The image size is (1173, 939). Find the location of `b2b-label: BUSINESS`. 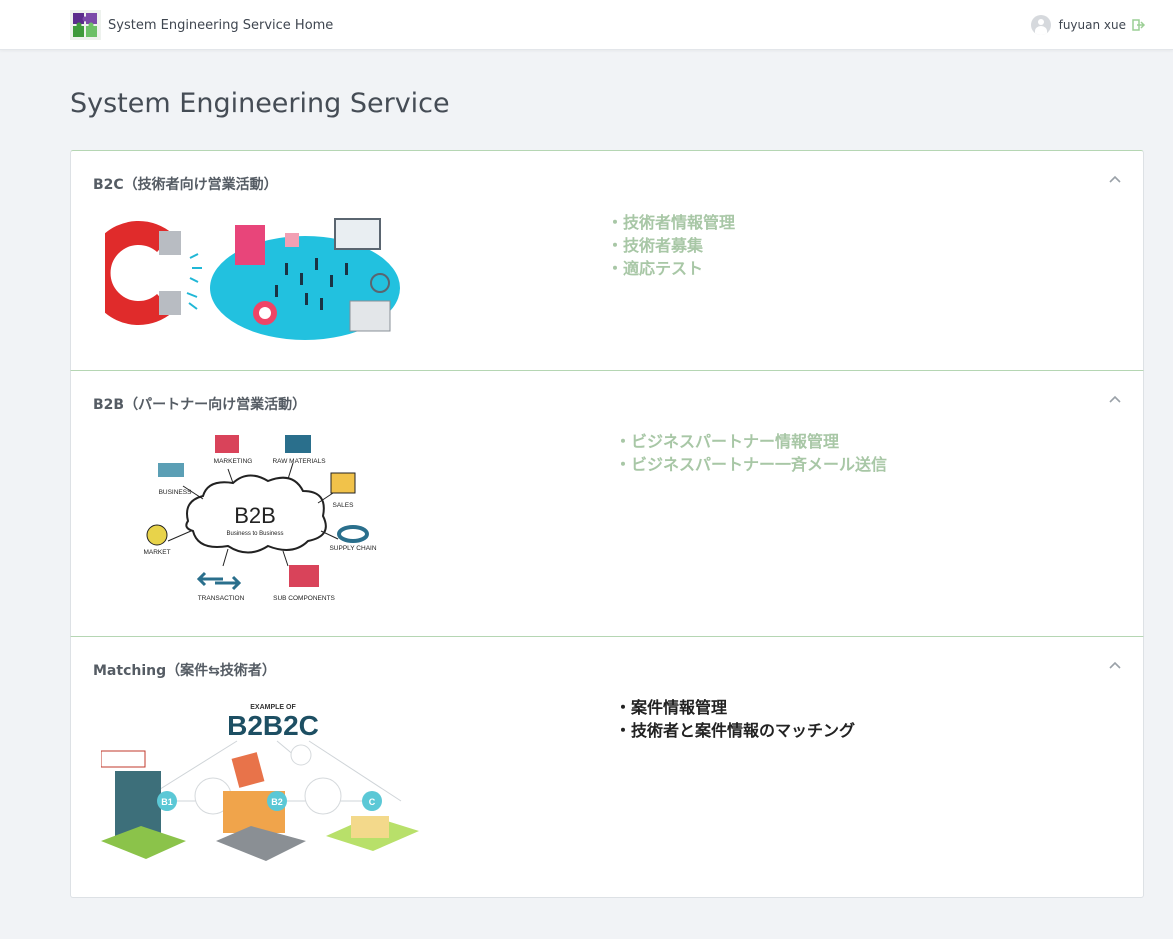

b2b-label: BUSINESS is located at coordinates (176, 492).